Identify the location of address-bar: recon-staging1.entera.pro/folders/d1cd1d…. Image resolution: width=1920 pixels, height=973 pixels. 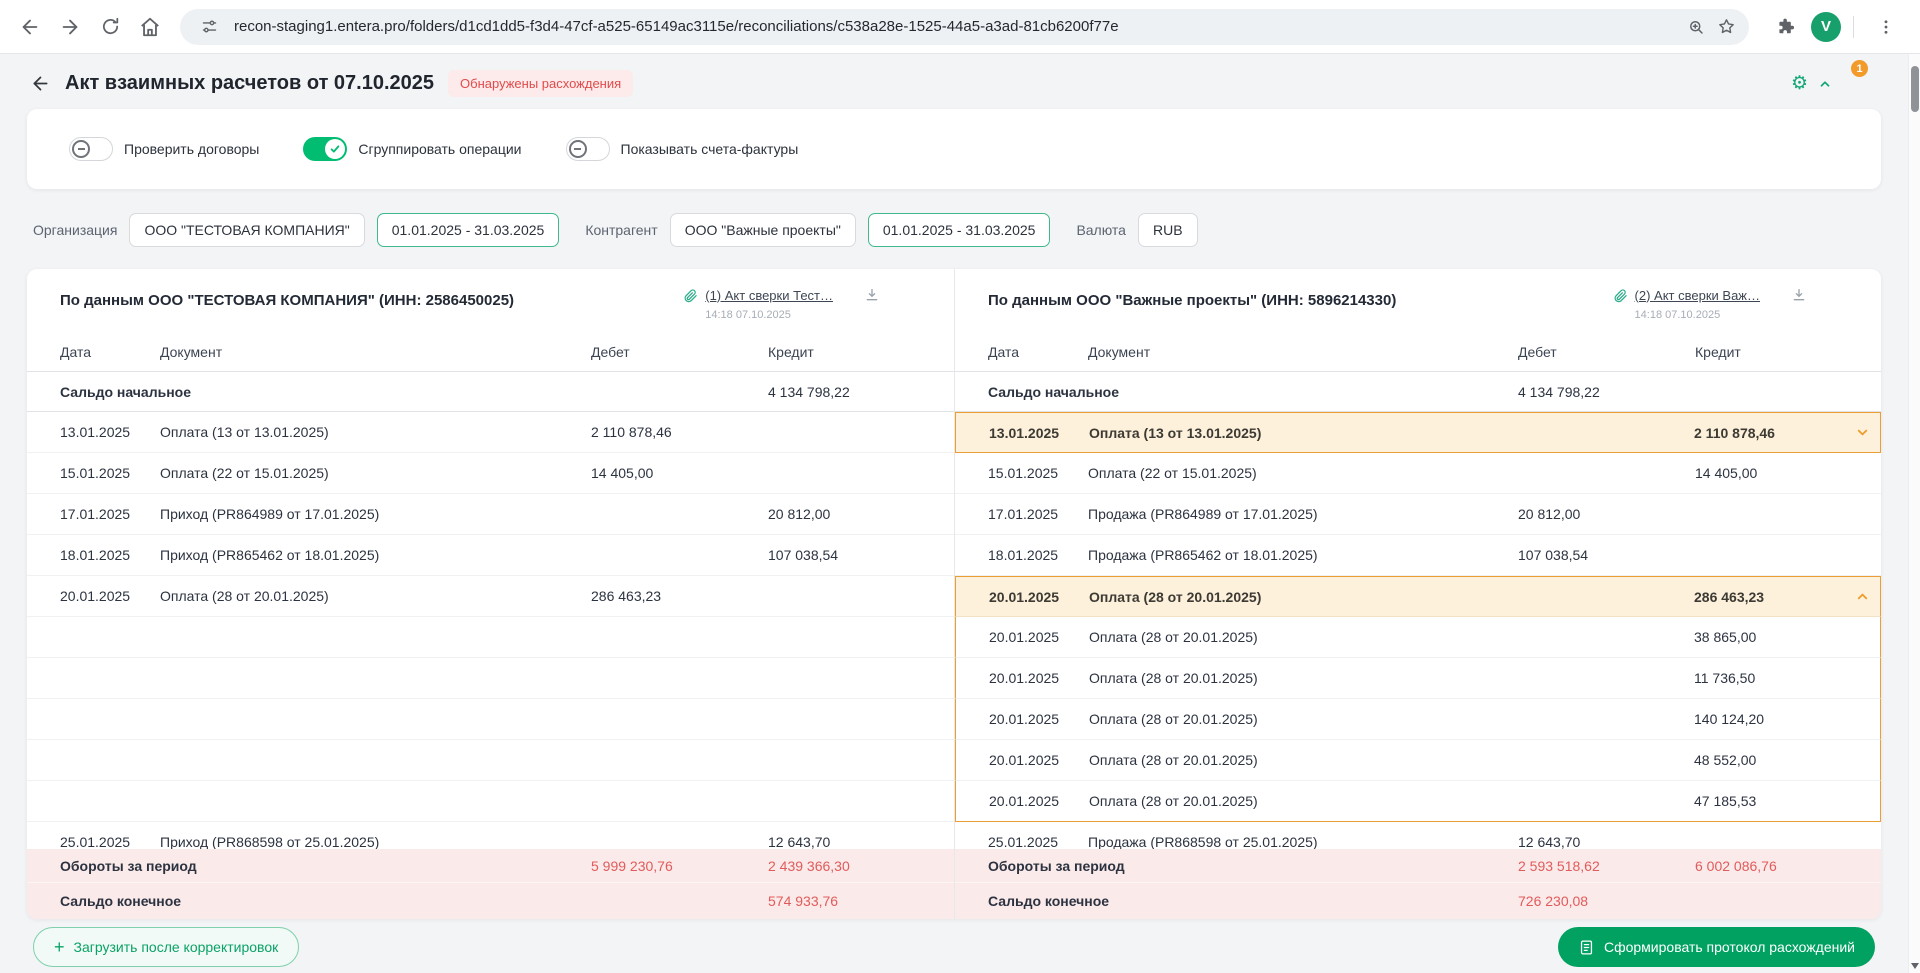
(964, 26).